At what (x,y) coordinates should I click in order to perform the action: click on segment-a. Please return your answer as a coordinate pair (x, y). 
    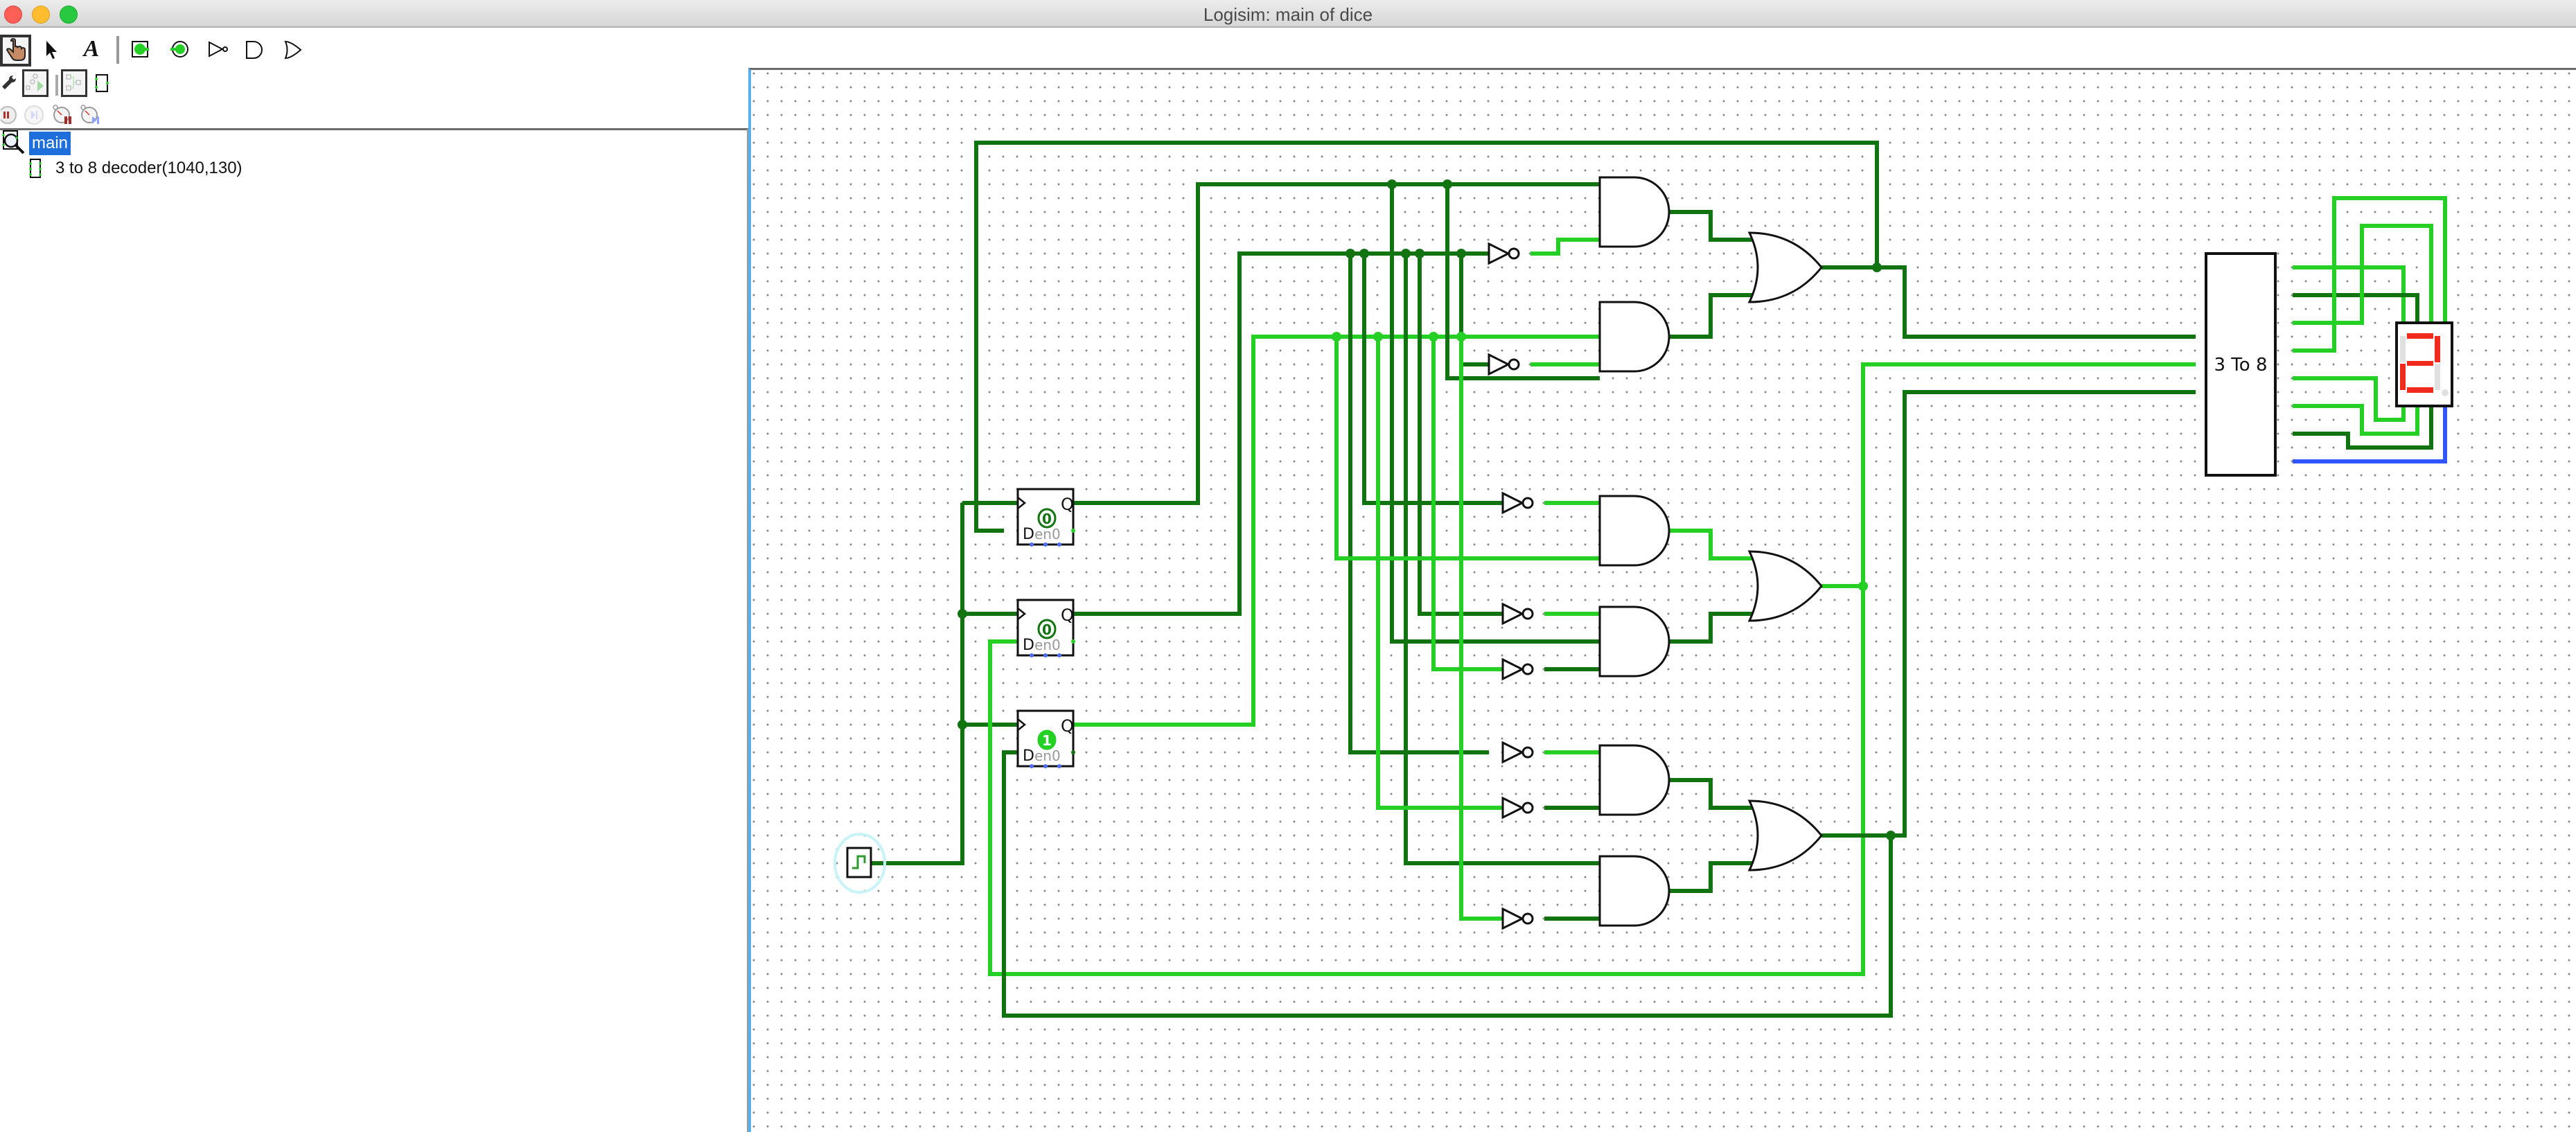
    Looking at the image, I should click on (2420, 336).